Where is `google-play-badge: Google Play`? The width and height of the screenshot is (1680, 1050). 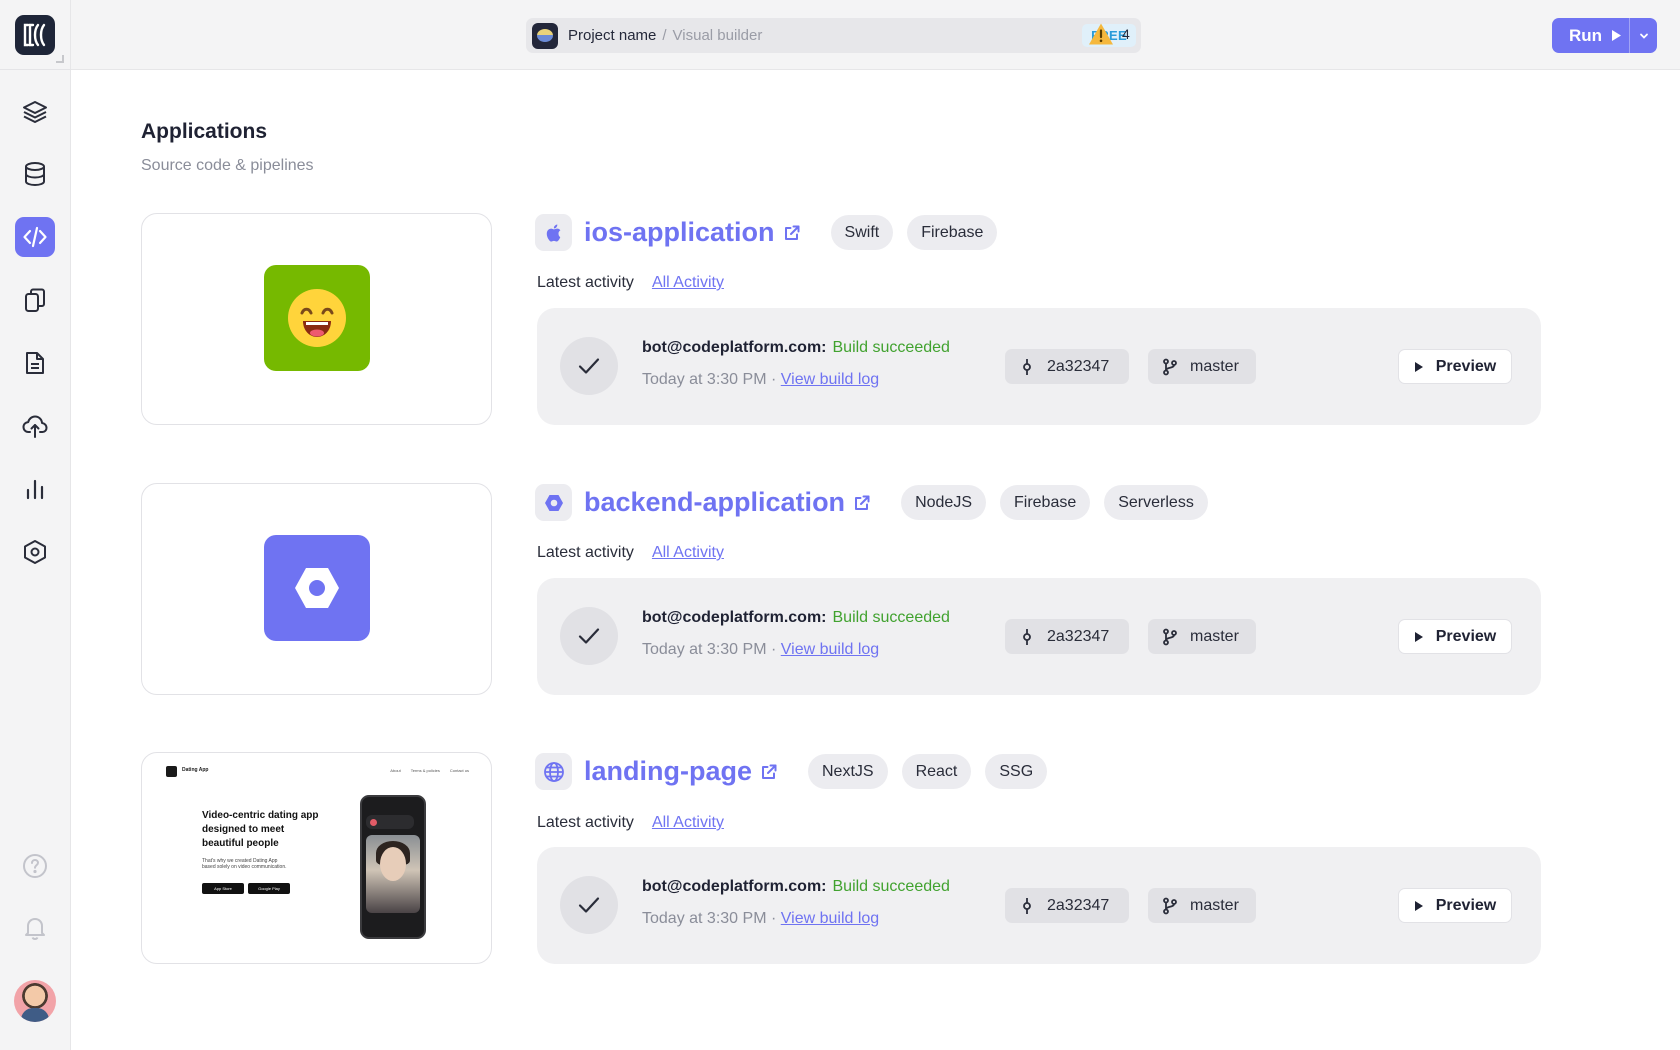 google-play-badge: Google Play is located at coordinates (269, 888).